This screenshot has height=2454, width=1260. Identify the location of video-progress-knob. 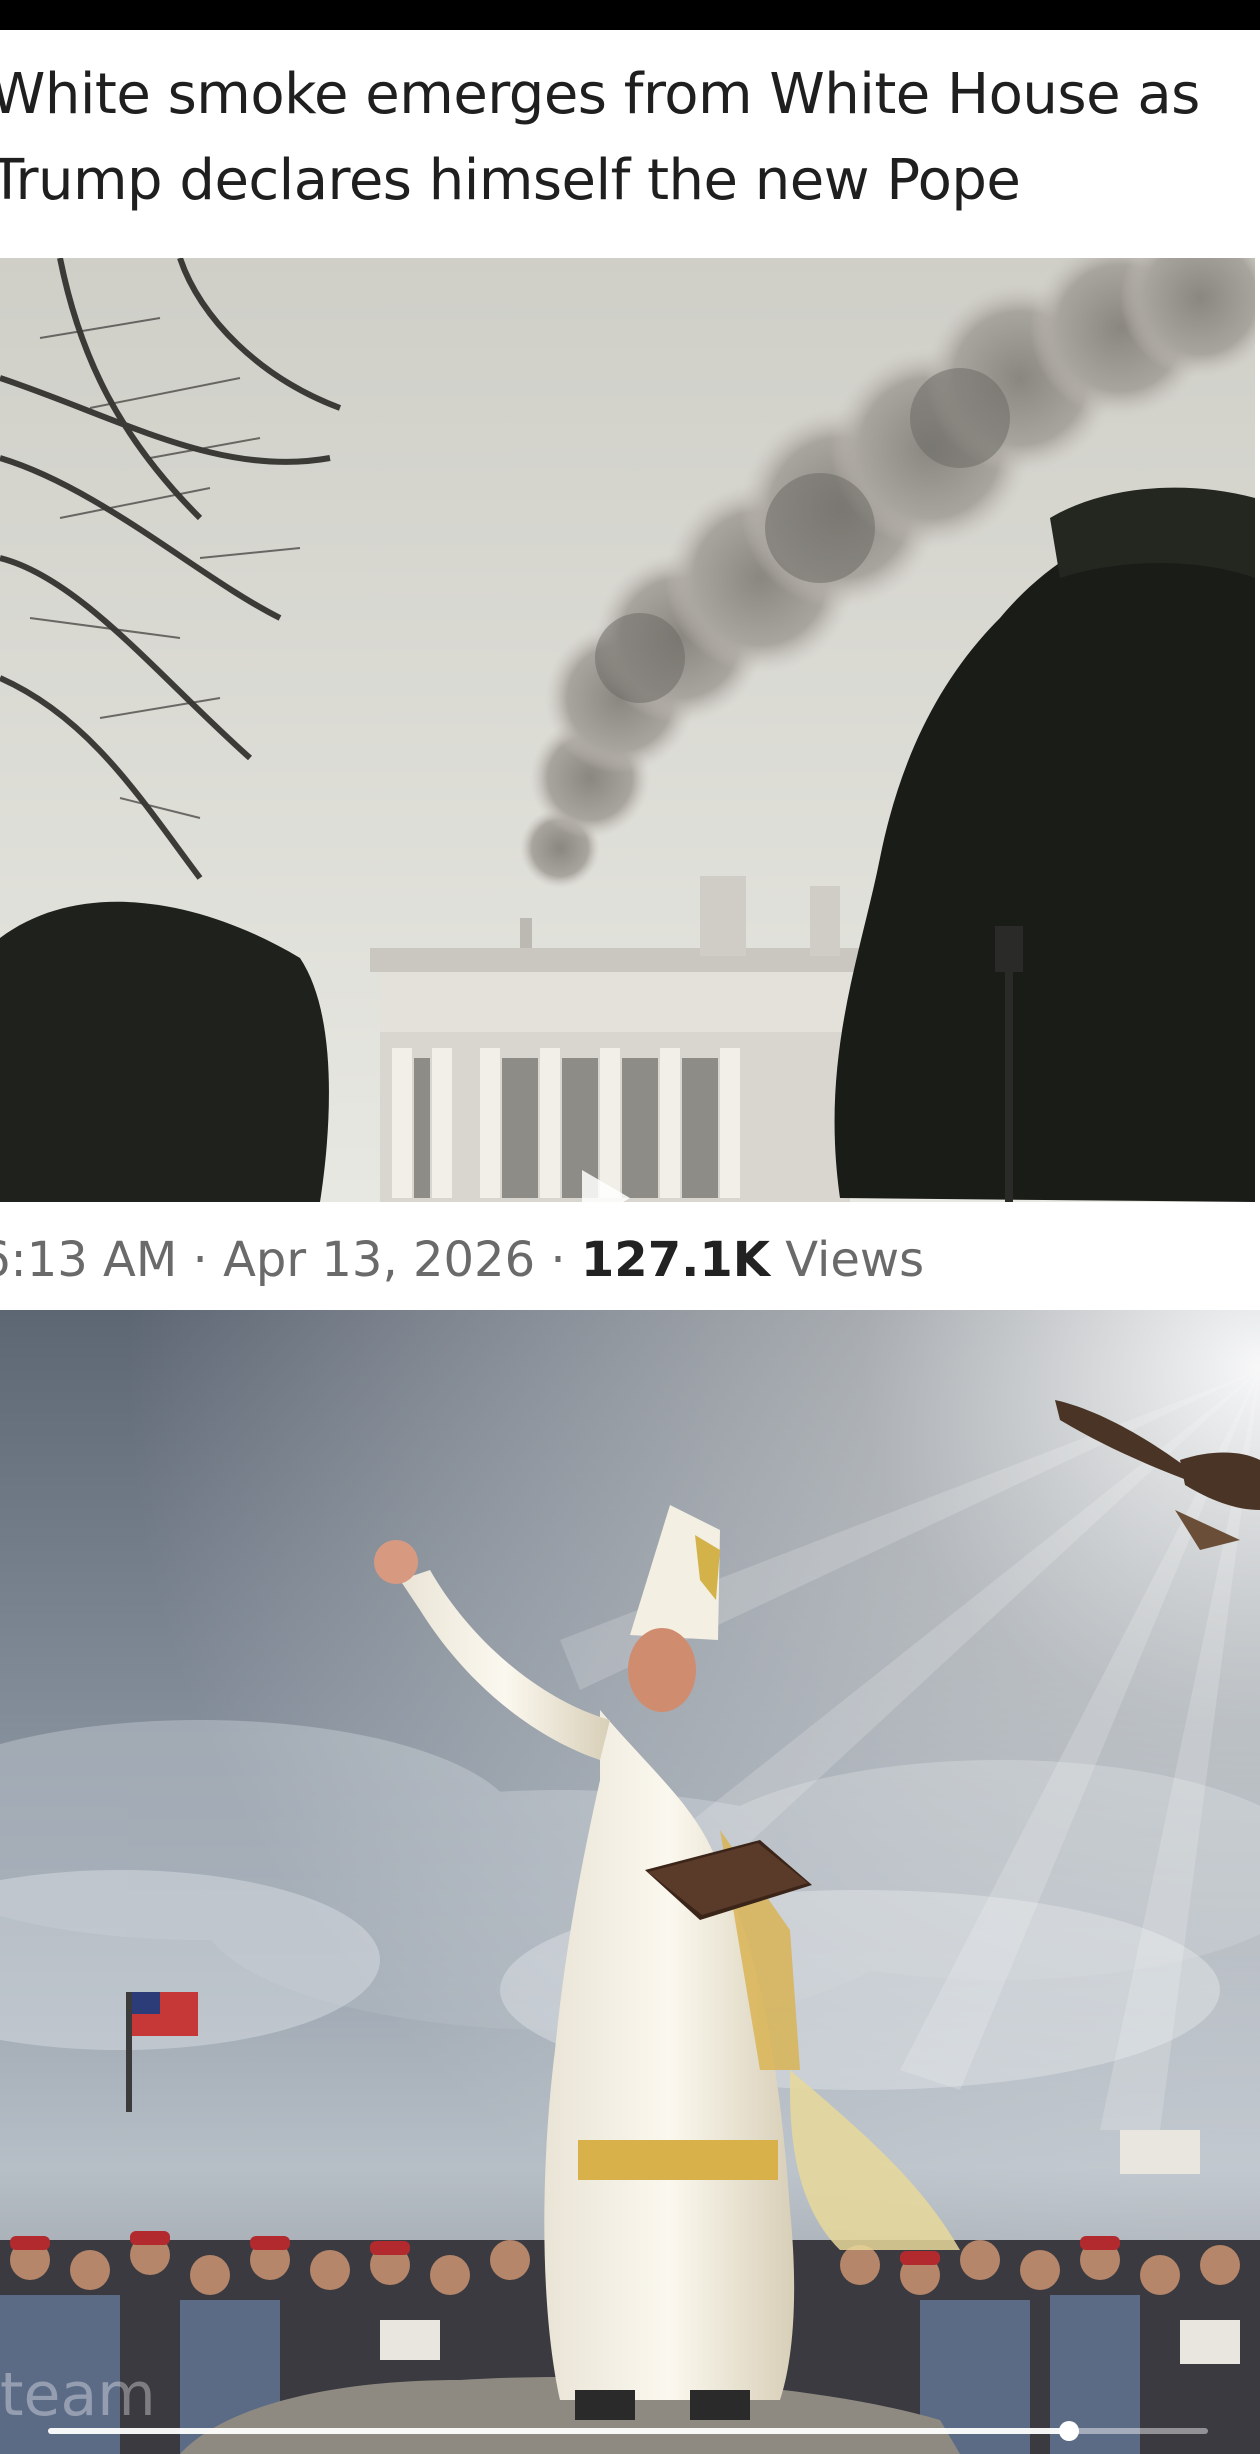
(1068, 2431).